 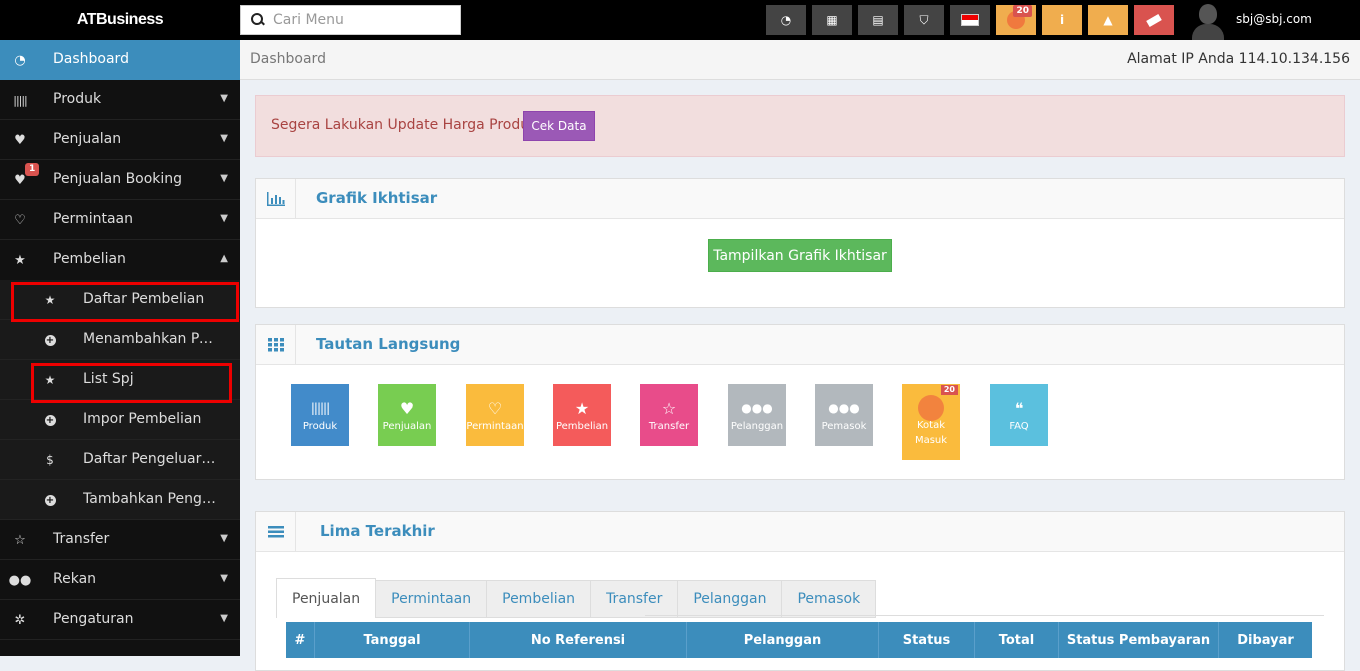 I want to click on tab-transfer: Transfer, so click(x=635, y=599).